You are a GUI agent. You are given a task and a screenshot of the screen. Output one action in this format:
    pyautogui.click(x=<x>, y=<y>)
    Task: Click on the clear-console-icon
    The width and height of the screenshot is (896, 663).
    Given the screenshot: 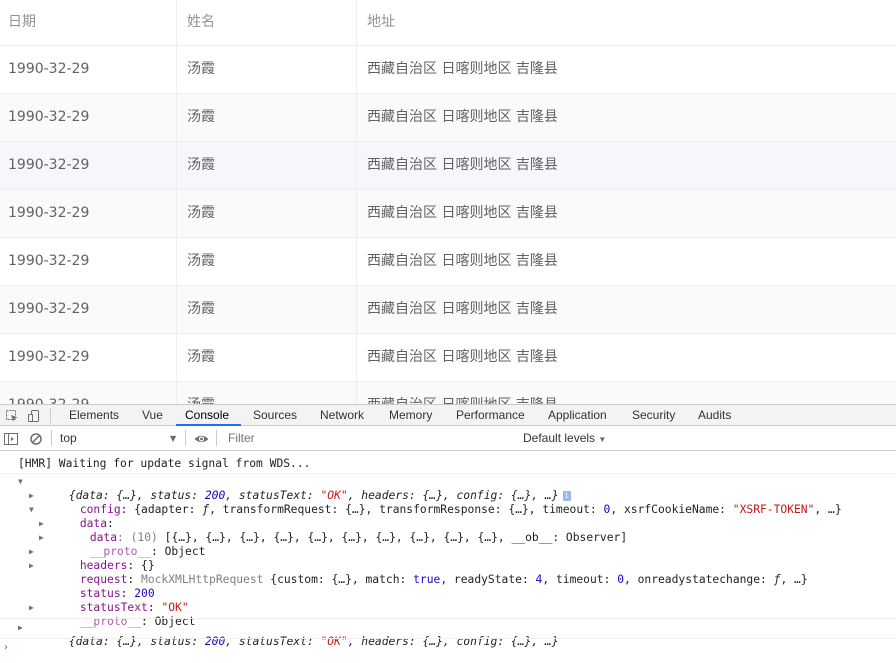 What is the action you would take?
    pyautogui.click(x=36, y=438)
    